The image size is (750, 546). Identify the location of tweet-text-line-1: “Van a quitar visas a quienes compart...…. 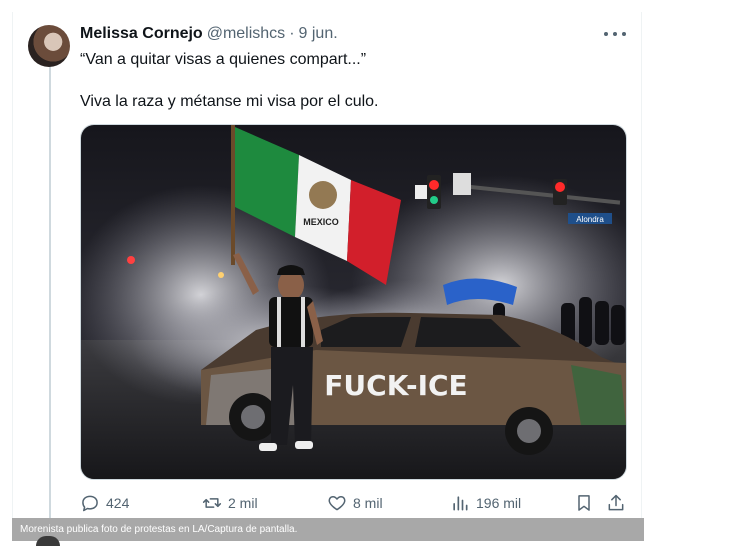
(223, 59).